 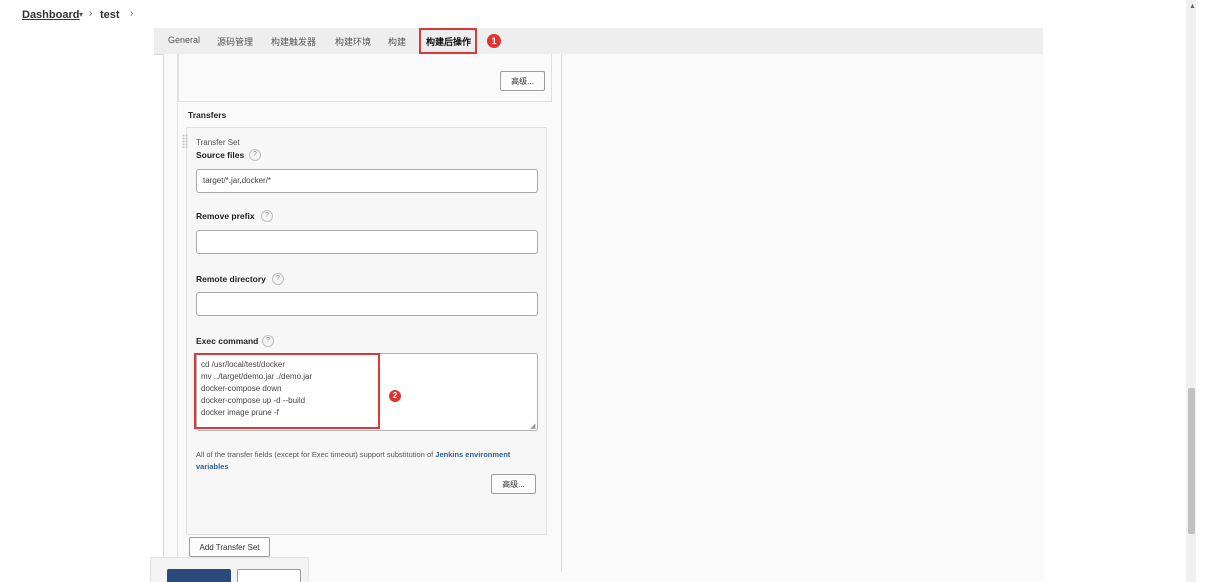 What do you see at coordinates (367, 304) in the screenshot?
I see `remote-directory-input` at bounding box center [367, 304].